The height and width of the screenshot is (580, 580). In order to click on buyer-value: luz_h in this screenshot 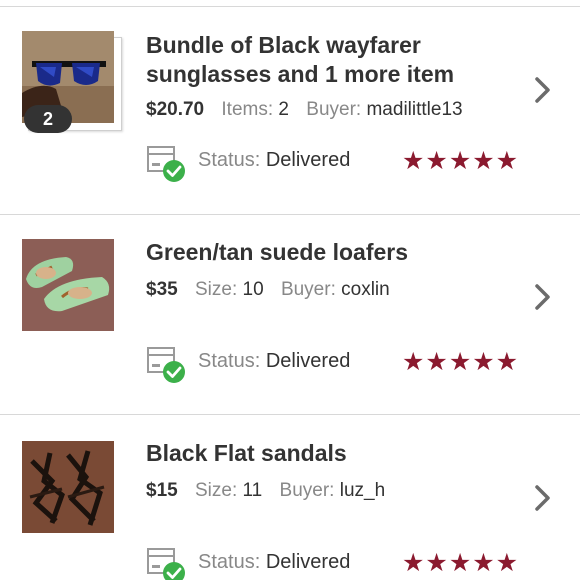, I will do `click(362, 490)`.